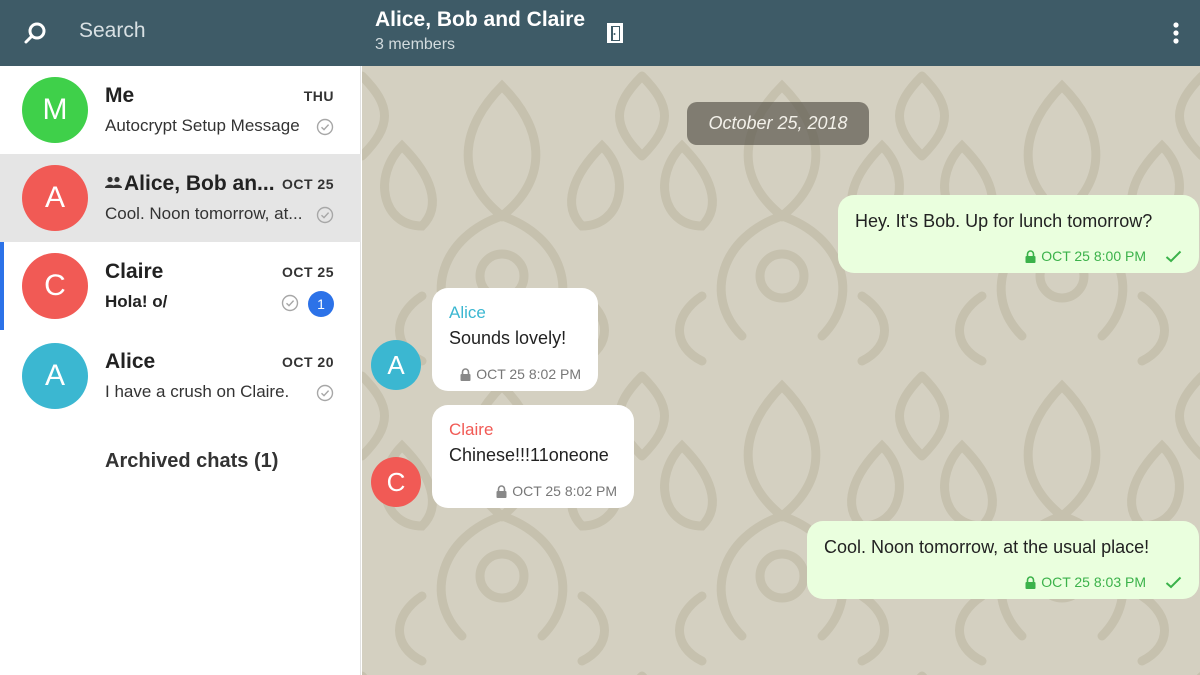  What do you see at coordinates (480, 20) in the screenshot?
I see `chat-title: Alice, Bob and Claire` at bounding box center [480, 20].